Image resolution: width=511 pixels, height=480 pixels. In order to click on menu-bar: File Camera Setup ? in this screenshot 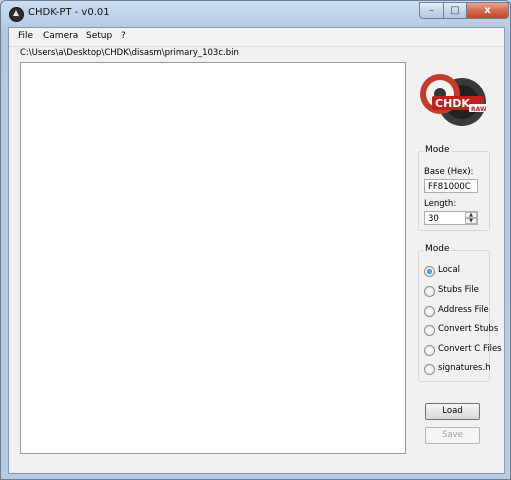, I will do `click(256, 37)`.